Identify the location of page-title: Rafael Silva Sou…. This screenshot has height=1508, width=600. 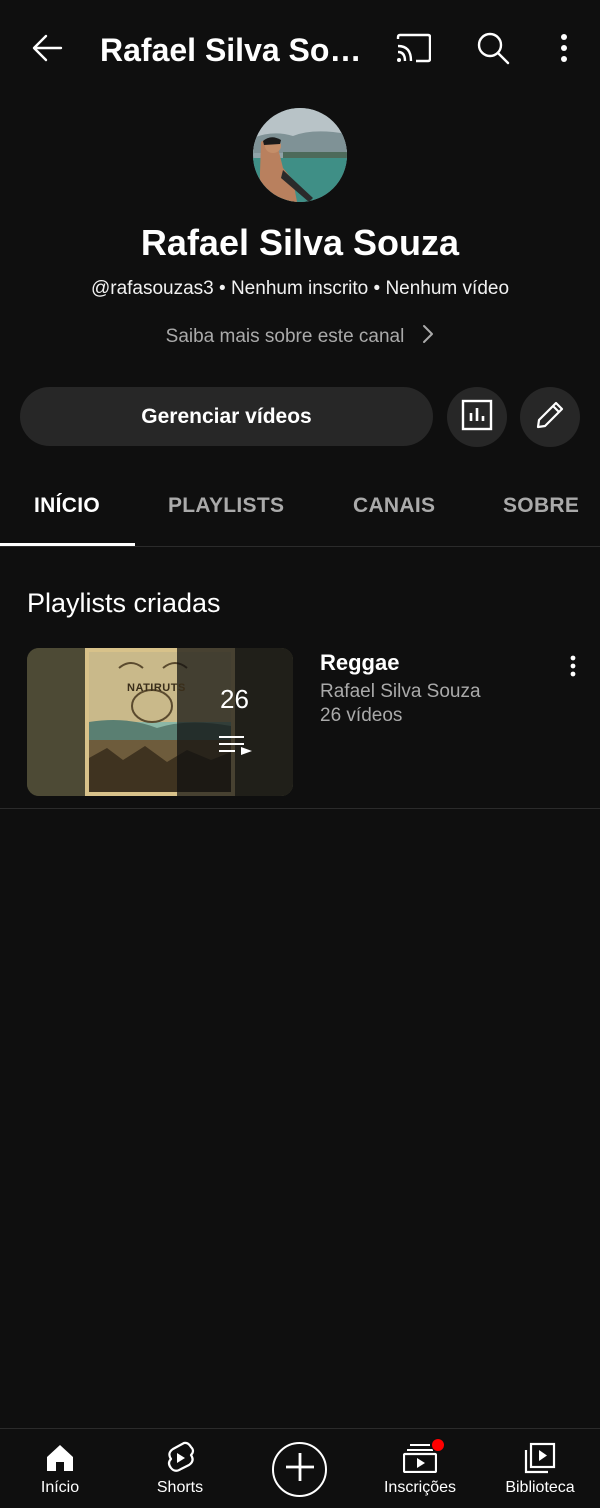
(235, 50).